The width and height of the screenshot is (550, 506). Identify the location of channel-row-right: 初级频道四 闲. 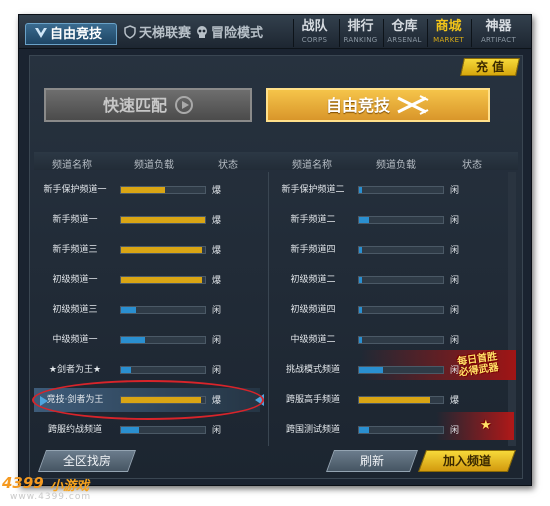
(387, 310).